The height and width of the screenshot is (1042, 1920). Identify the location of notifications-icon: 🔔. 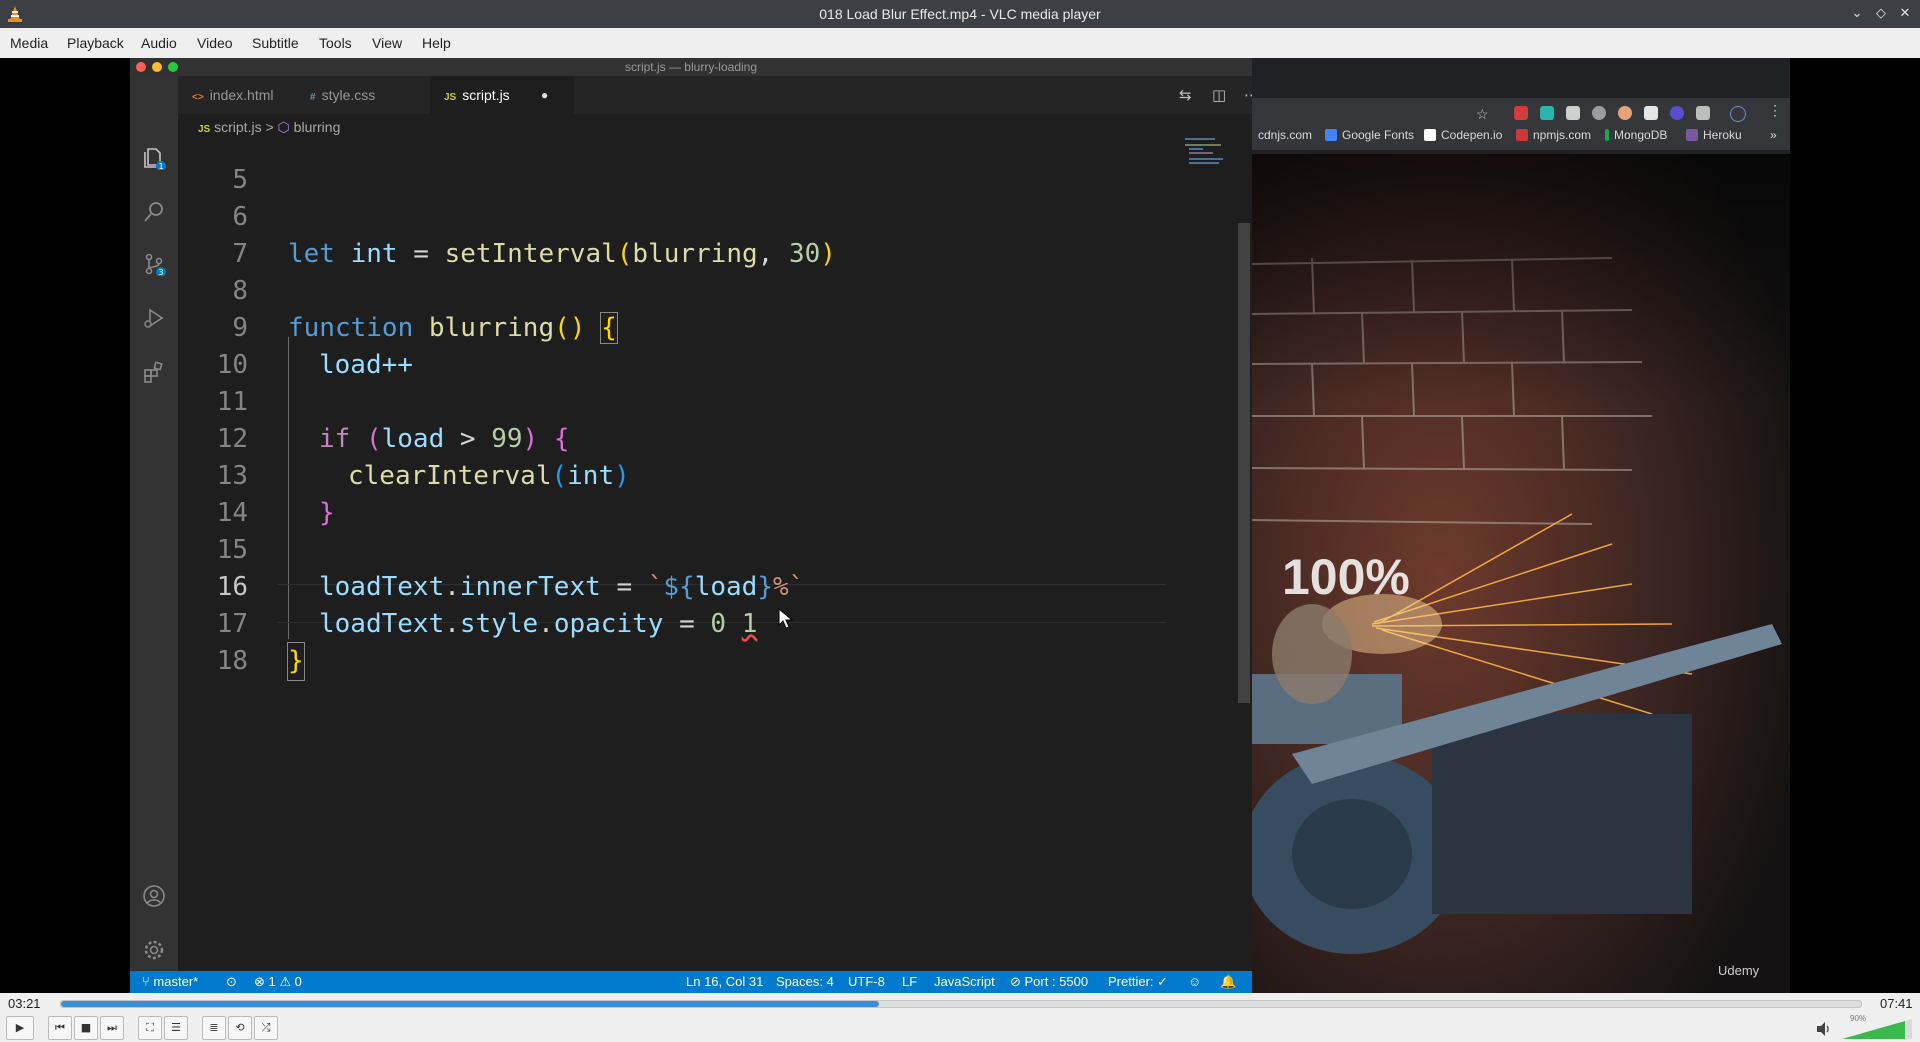
(1228, 982).